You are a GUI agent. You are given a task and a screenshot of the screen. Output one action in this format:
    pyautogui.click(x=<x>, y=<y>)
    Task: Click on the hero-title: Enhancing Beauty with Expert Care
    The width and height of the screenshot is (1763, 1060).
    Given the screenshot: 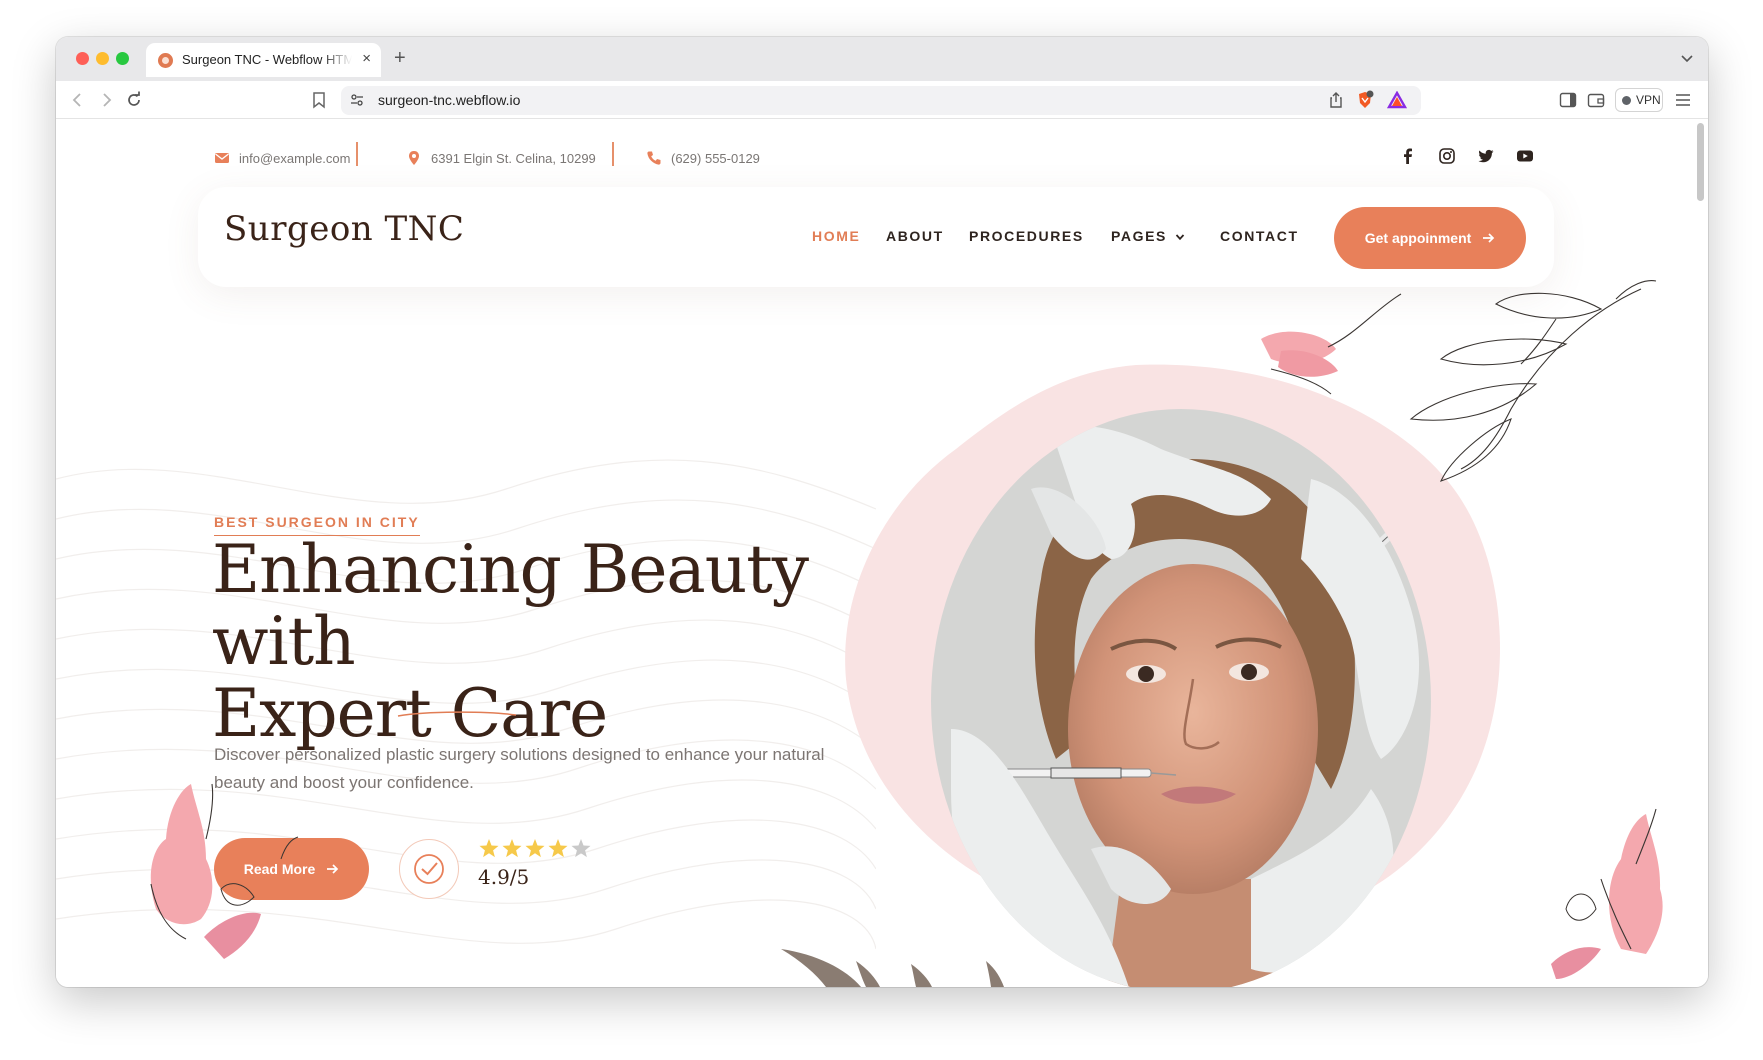 What is the action you would take?
    pyautogui.click(x=537, y=642)
    